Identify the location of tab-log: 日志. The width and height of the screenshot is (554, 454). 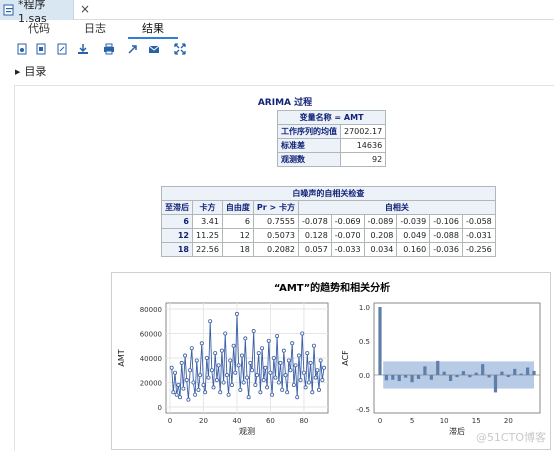
(95, 30).